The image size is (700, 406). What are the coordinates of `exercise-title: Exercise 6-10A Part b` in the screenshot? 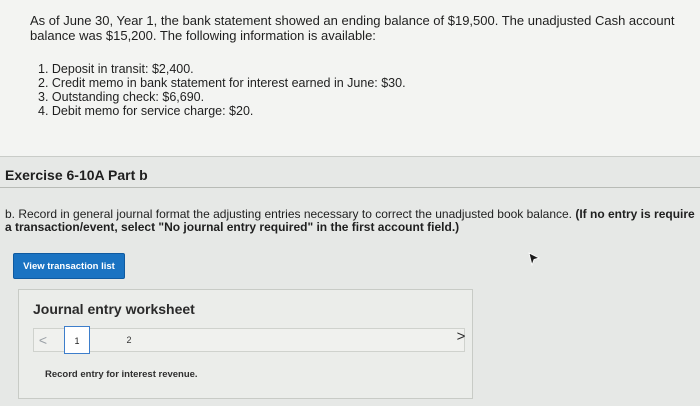 It's located at (76, 175).